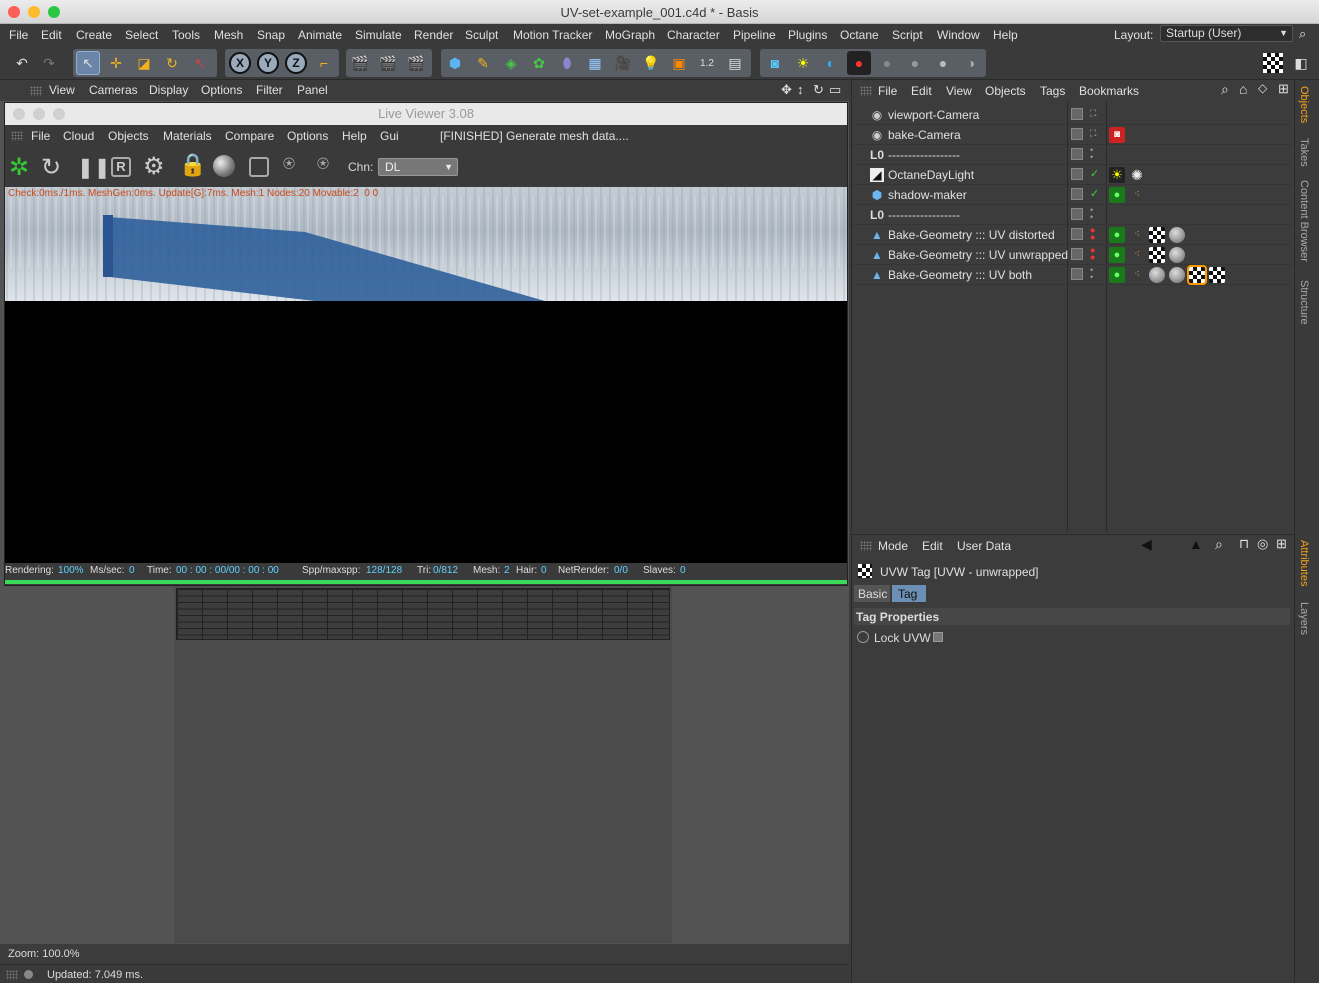 Image resolution: width=1319 pixels, height=983 pixels. Describe the element at coordinates (872, 593) in the screenshot. I see `tab-basic: Basic` at that location.